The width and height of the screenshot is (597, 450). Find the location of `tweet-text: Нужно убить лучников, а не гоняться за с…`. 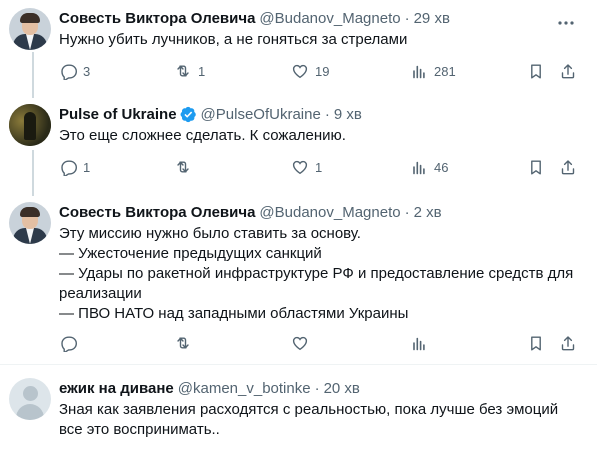

tweet-text: Нужно убить лучников, а не гоняться за с… is located at coordinates (233, 39).